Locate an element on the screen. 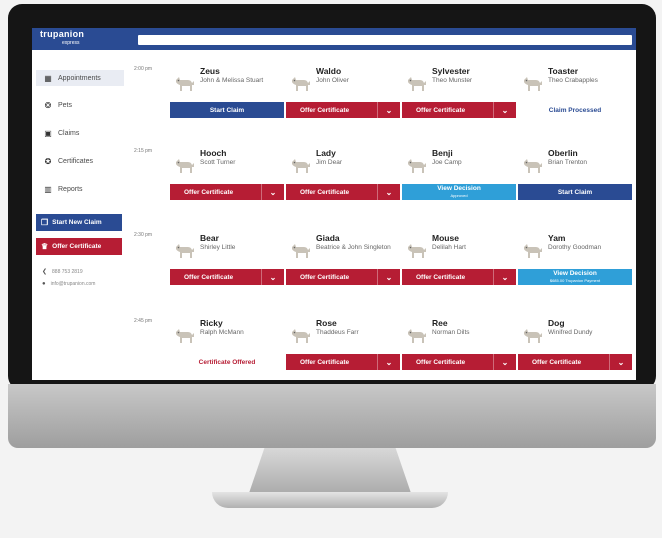 The height and width of the screenshot is (538, 662). appointment-card: Waldo John Oliver Offer Certificate ⌄ is located at coordinates (343, 102).